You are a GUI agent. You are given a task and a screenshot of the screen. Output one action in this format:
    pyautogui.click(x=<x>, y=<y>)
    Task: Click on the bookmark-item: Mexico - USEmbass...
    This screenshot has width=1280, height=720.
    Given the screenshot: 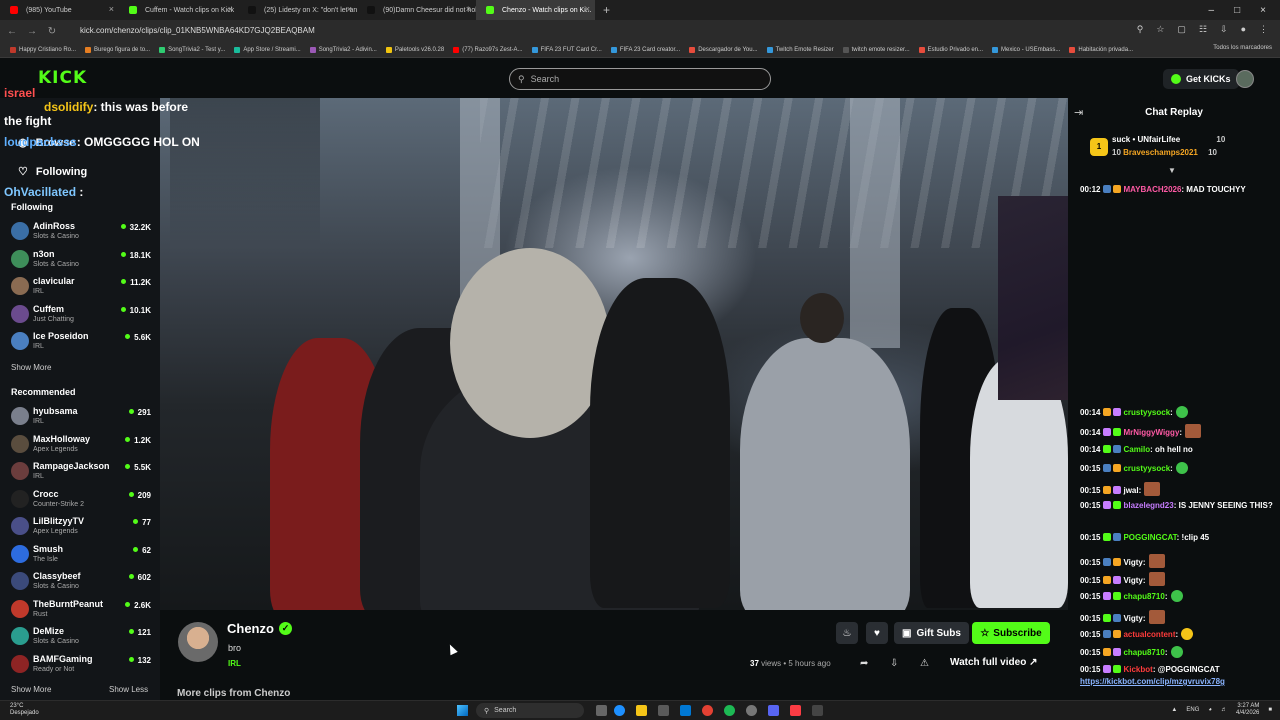 What is the action you would take?
    pyautogui.click(x=1026, y=49)
    